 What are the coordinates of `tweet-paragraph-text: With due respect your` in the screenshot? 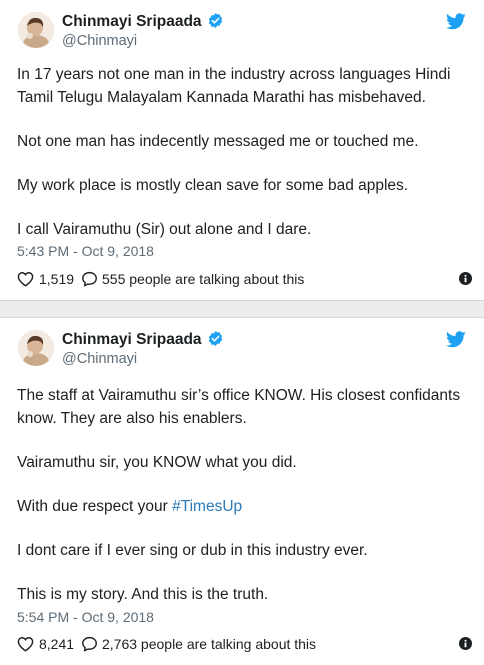 It's located at (92, 506).